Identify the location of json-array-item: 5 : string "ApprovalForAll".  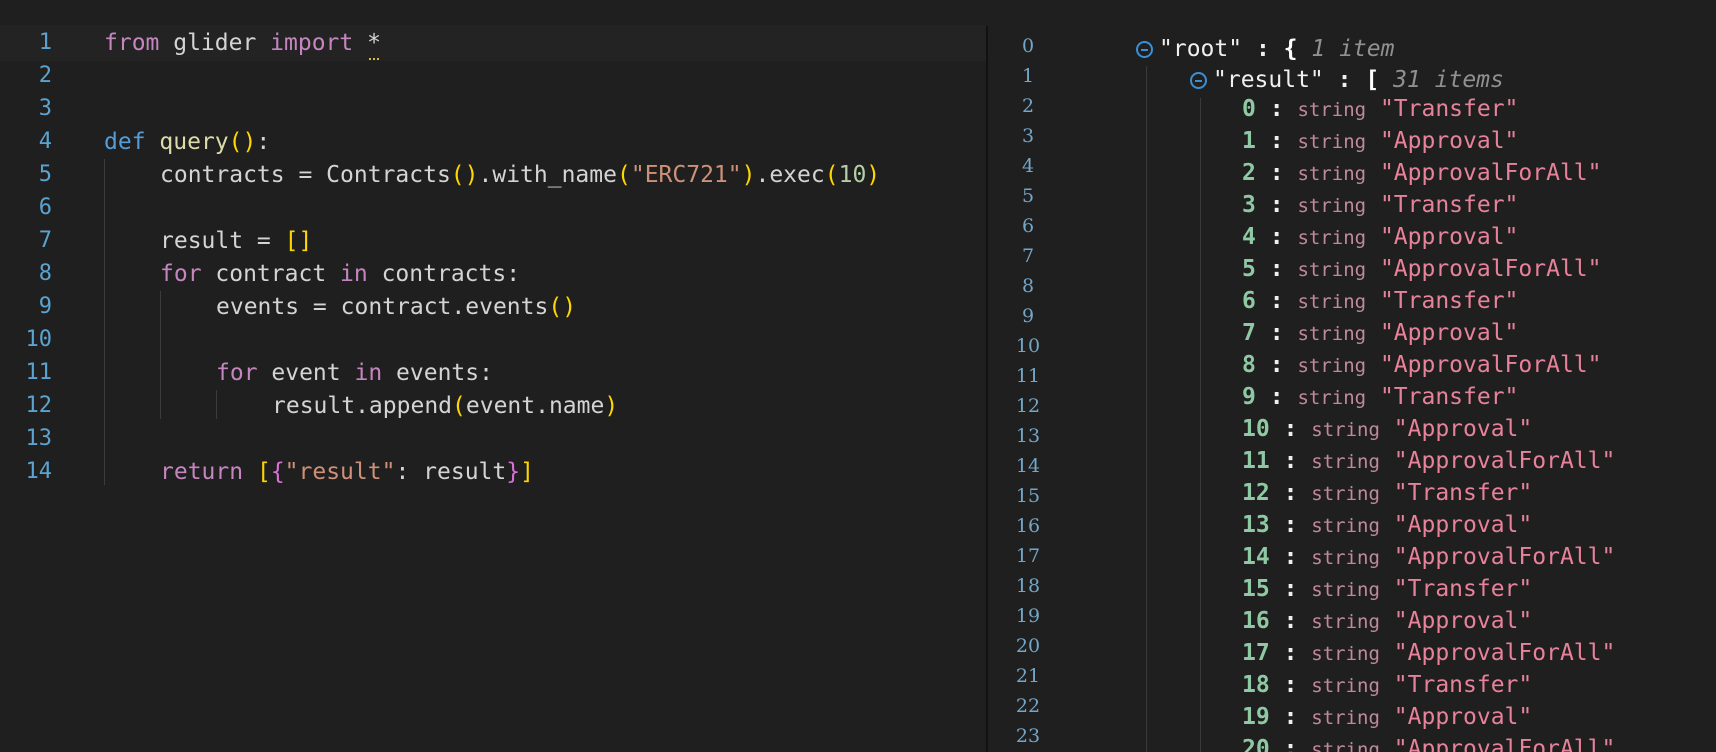
(1352, 269).